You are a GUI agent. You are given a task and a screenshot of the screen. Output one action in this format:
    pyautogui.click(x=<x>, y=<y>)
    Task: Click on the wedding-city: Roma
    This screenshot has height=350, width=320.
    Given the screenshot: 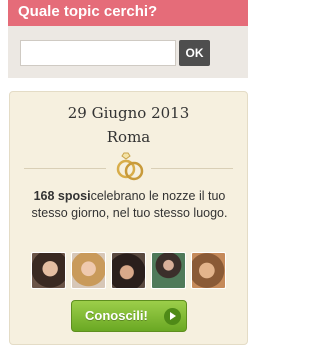 What is the action you would take?
    pyautogui.click(x=128, y=137)
    